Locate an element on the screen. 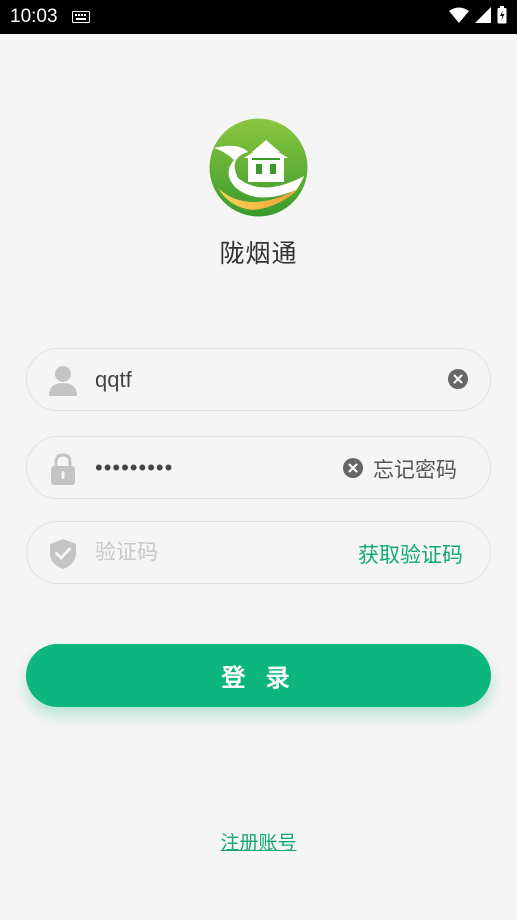  password-field: 忘记密码 is located at coordinates (258, 467).